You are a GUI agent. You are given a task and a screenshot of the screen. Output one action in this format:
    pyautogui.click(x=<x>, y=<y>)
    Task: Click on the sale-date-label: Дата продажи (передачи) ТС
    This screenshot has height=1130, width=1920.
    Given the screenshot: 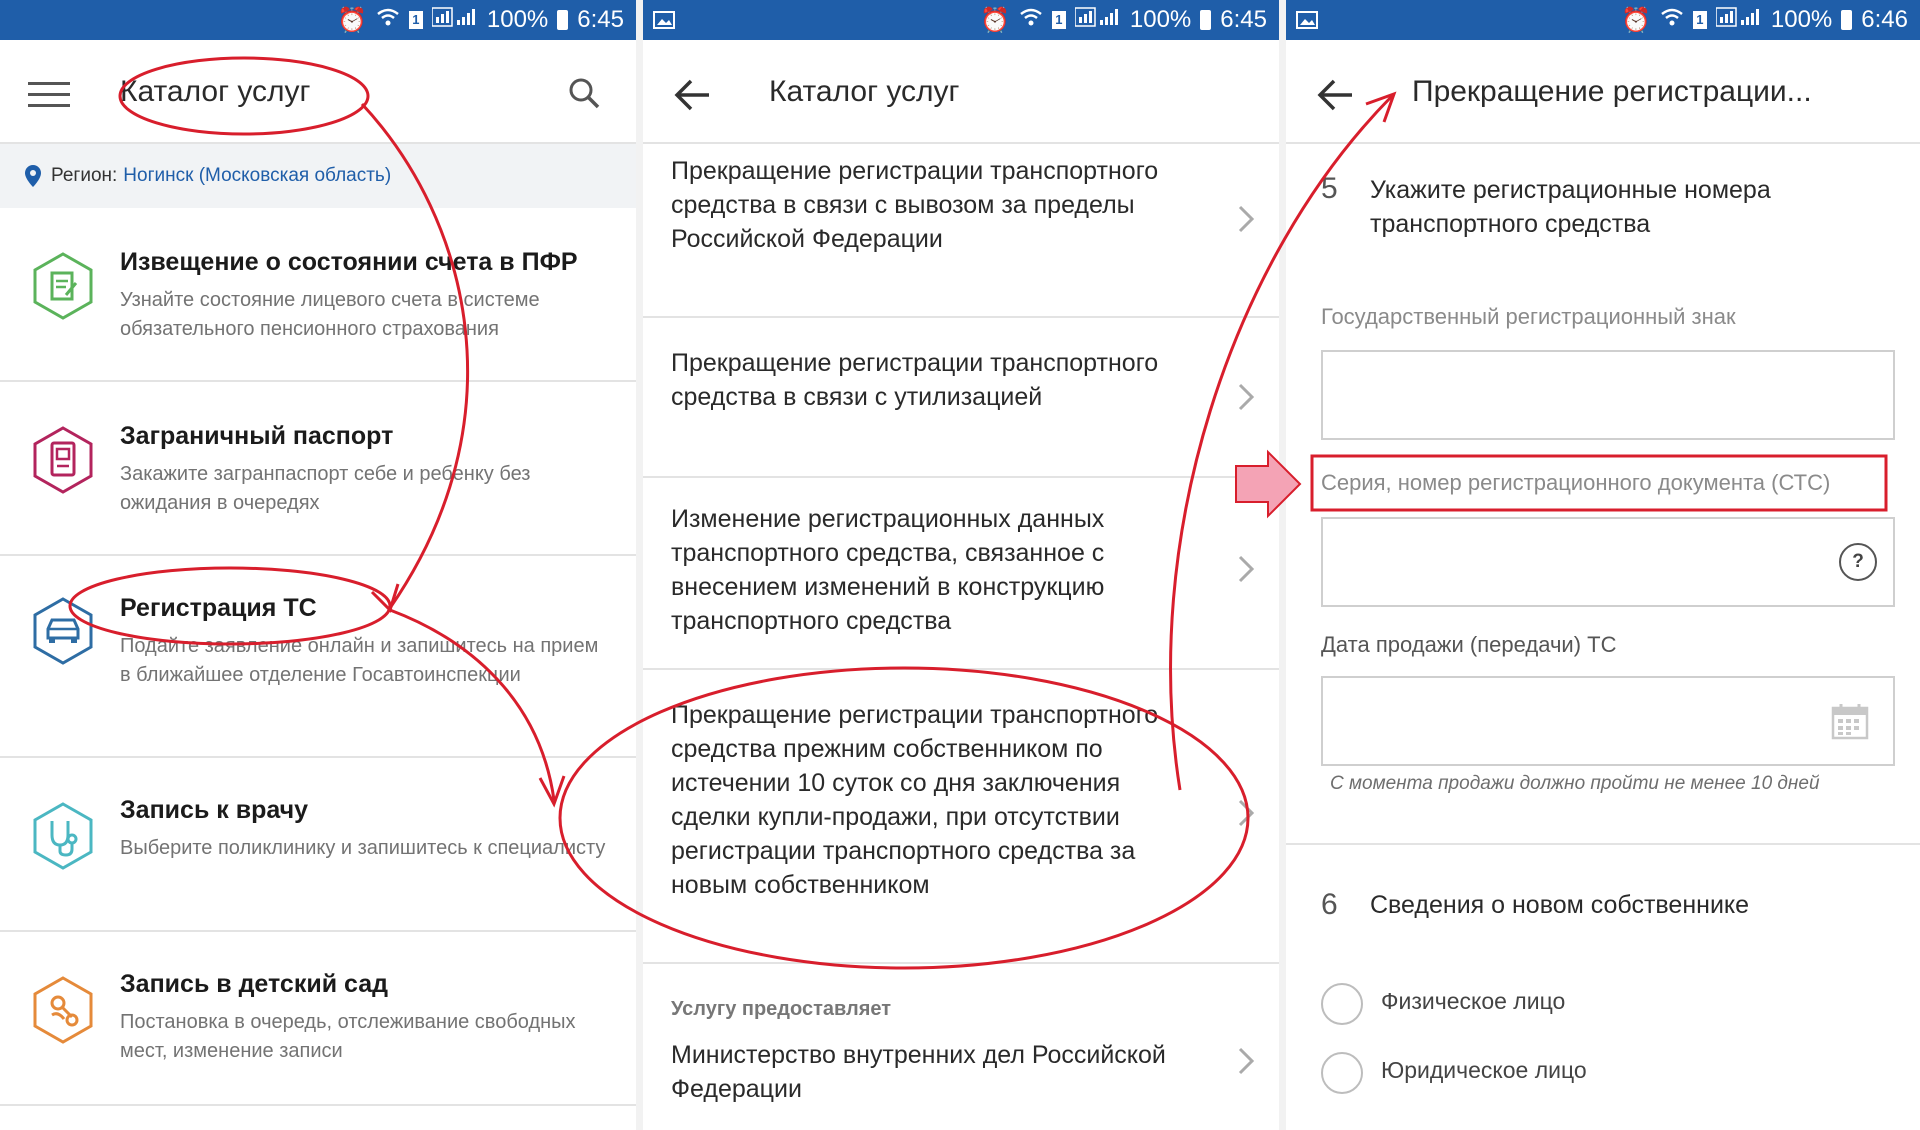 What is the action you would take?
    pyautogui.click(x=1469, y=644)
    